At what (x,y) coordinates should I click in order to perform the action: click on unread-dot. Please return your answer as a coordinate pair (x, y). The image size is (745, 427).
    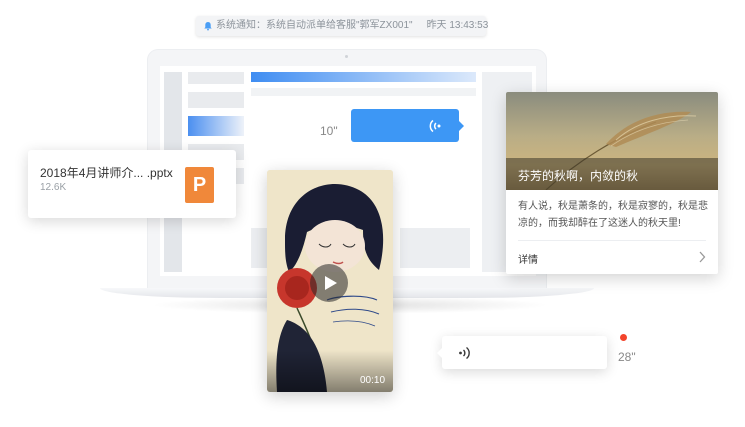
    Looking at the image, I should click on (623, 337).